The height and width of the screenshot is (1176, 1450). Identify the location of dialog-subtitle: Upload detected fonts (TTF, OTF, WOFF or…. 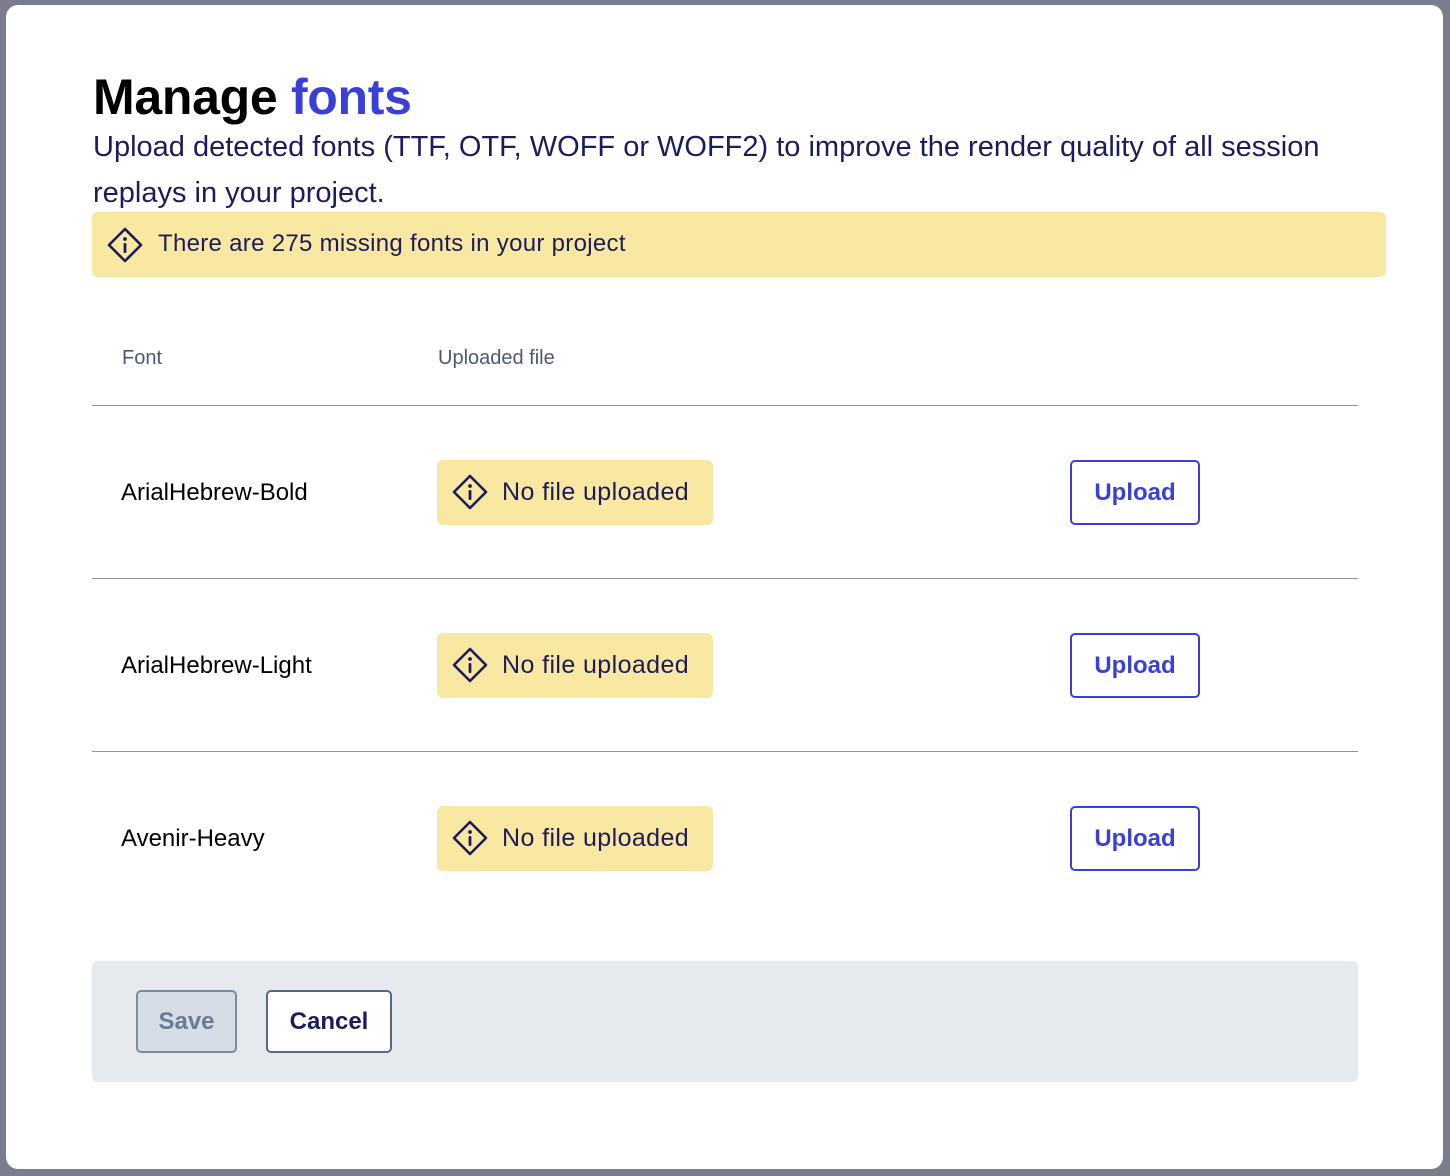
(706, 170).